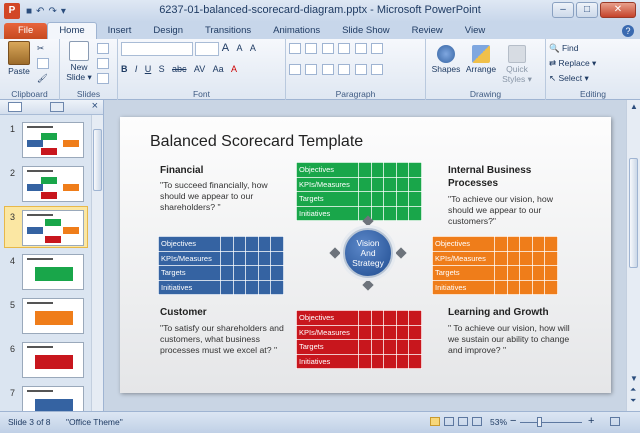  I want to click on tab-home: Home, so click(72, 30).